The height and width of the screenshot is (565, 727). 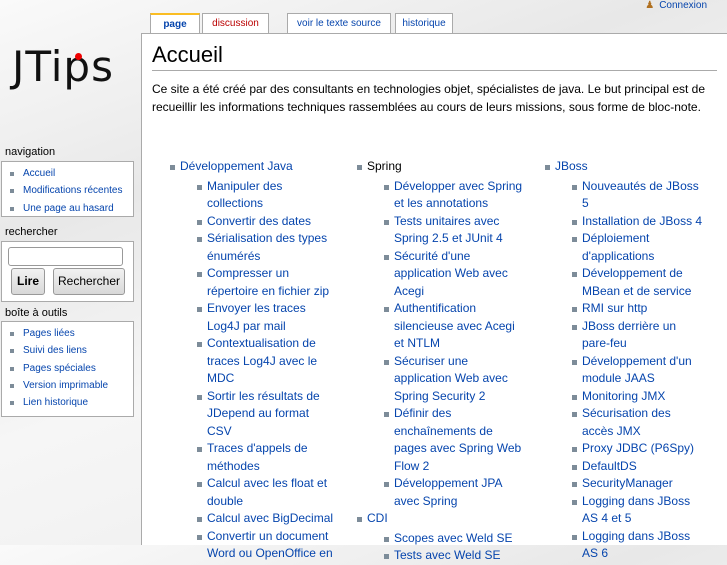 I want to click on article-link: Développement d'un module JAAS, so click(x=638, y=370).